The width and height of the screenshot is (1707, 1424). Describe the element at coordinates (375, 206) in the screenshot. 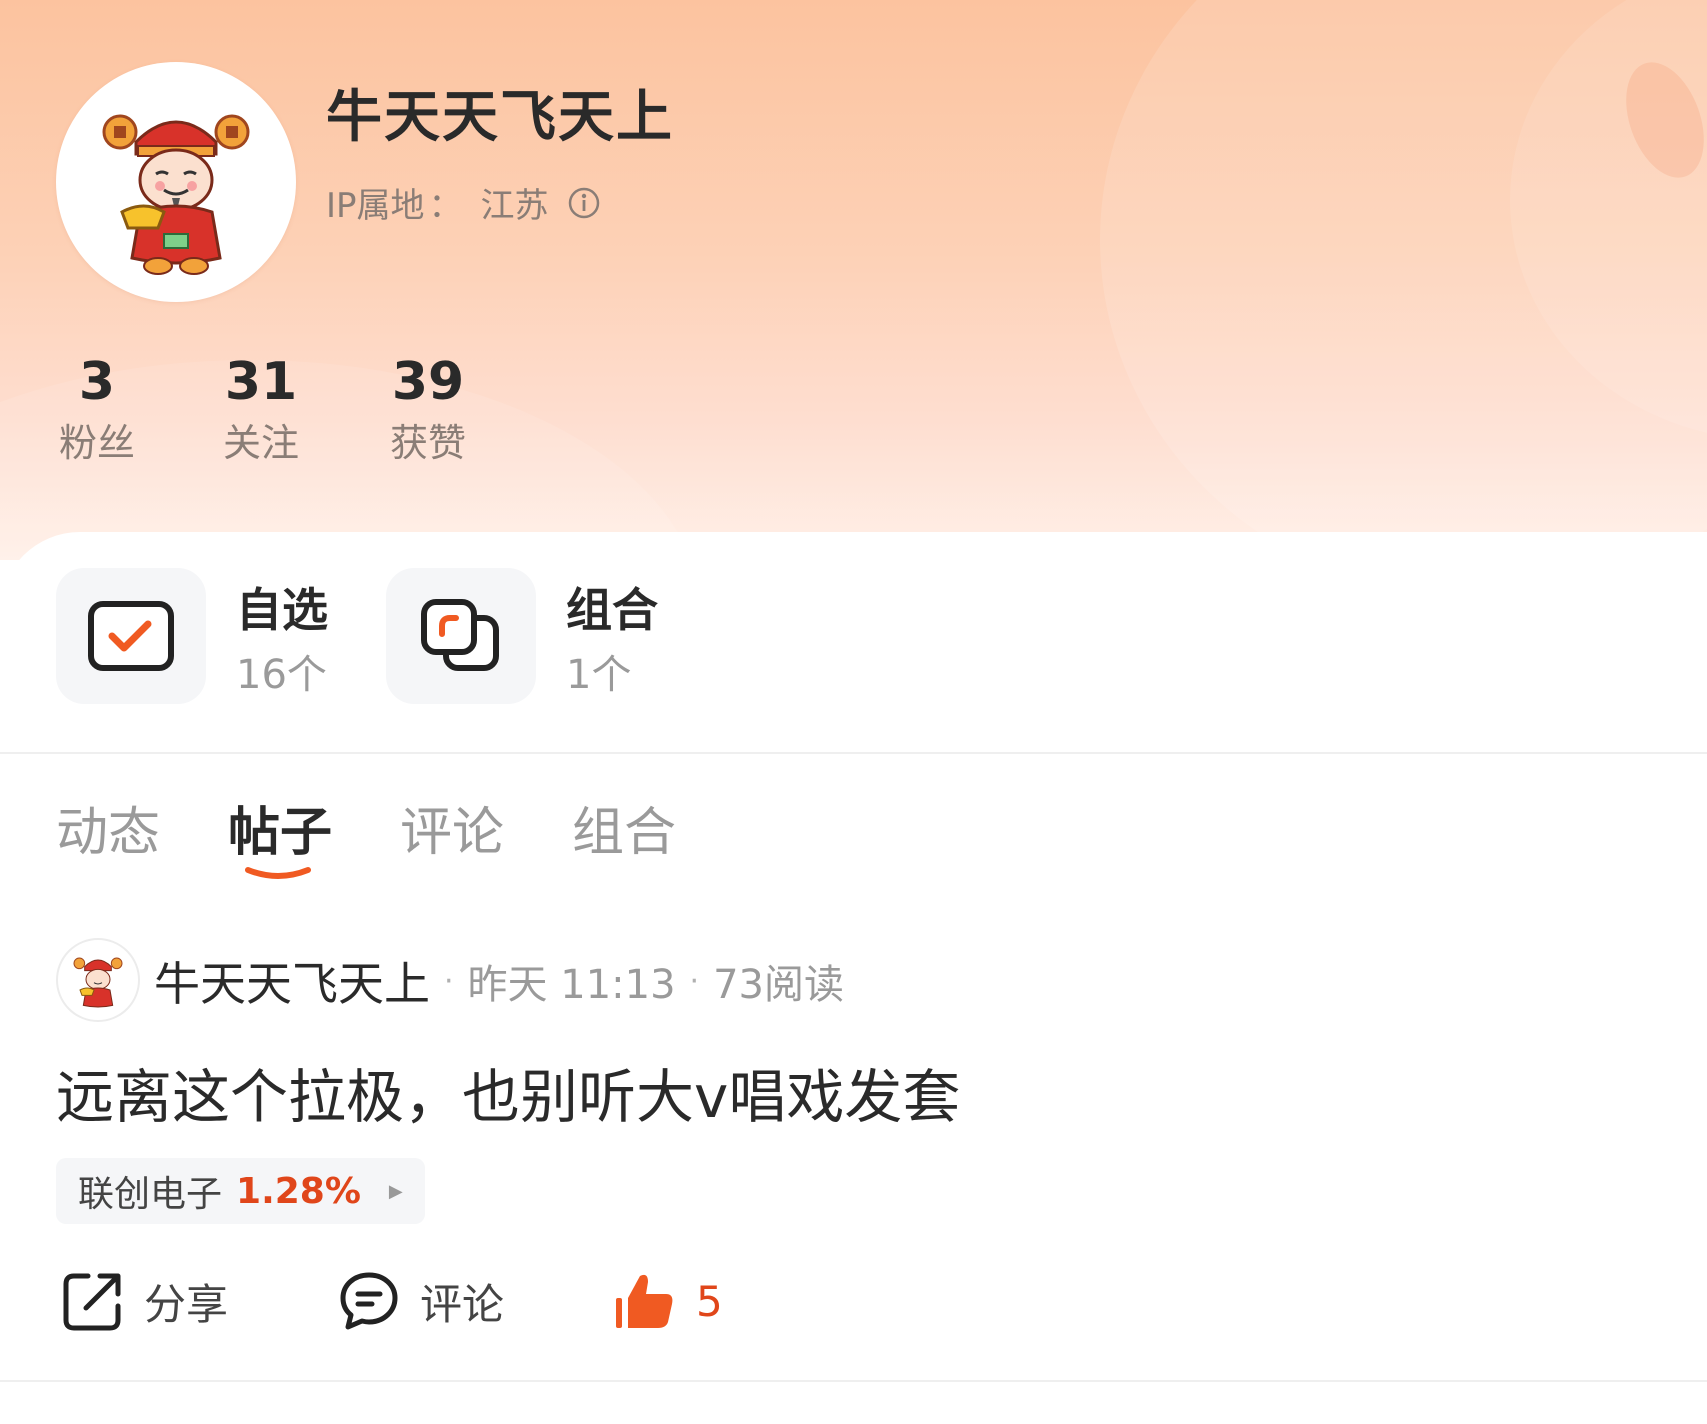

I see `ip-label: IP属地` at that location.